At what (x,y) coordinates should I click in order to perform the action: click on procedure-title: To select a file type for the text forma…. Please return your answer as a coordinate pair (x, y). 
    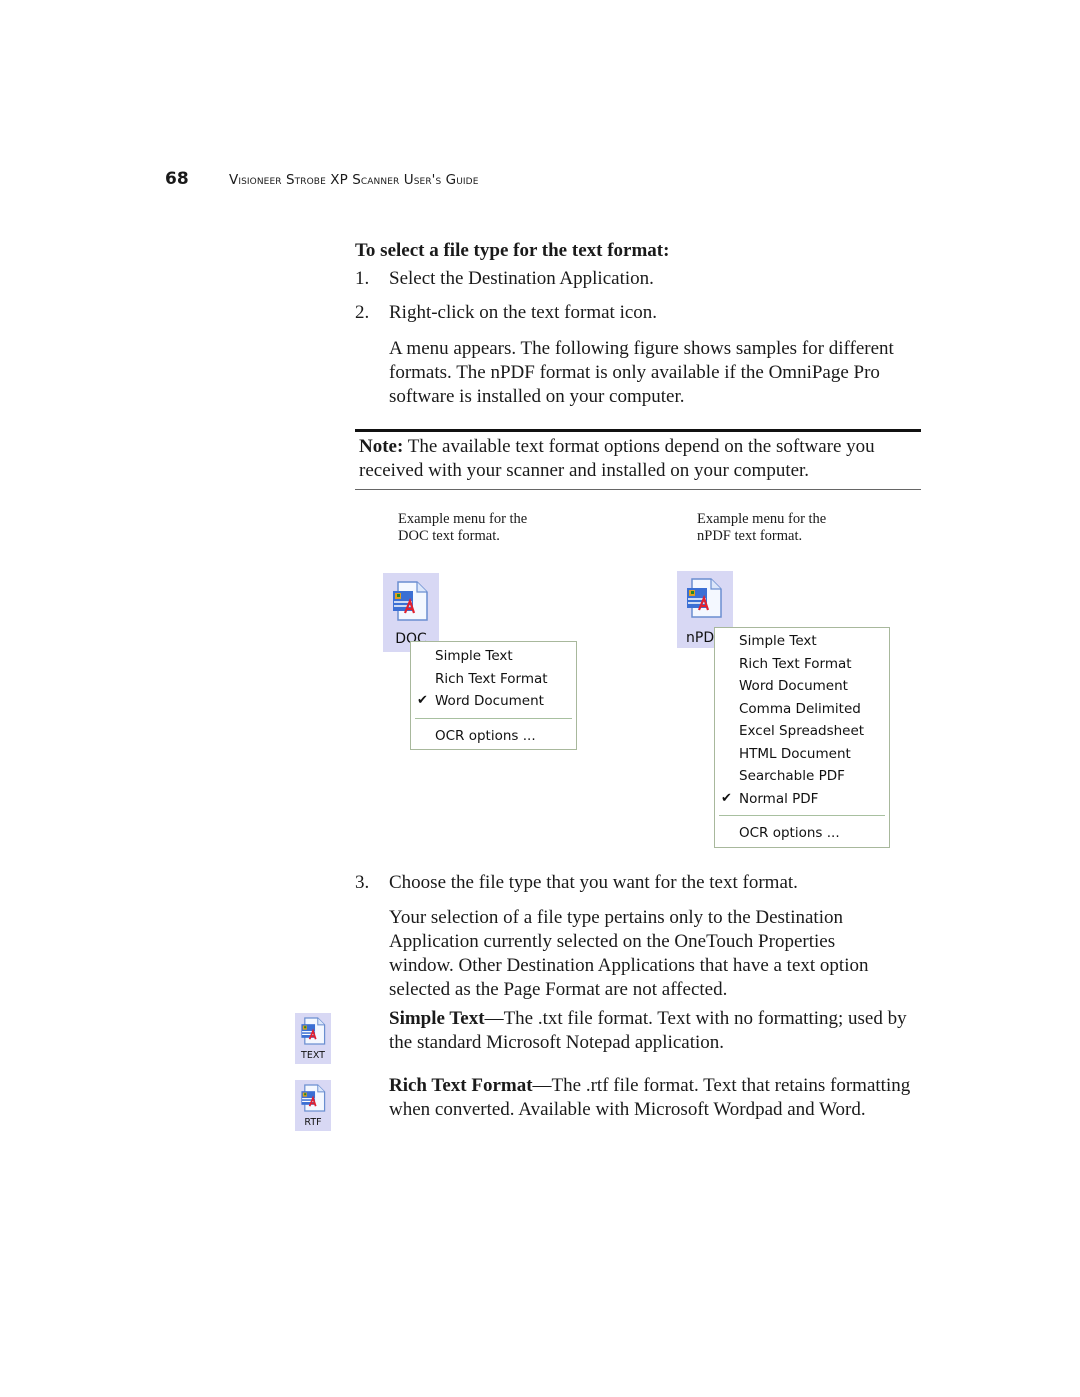
    Looking at the image, I should click on (512, 250).